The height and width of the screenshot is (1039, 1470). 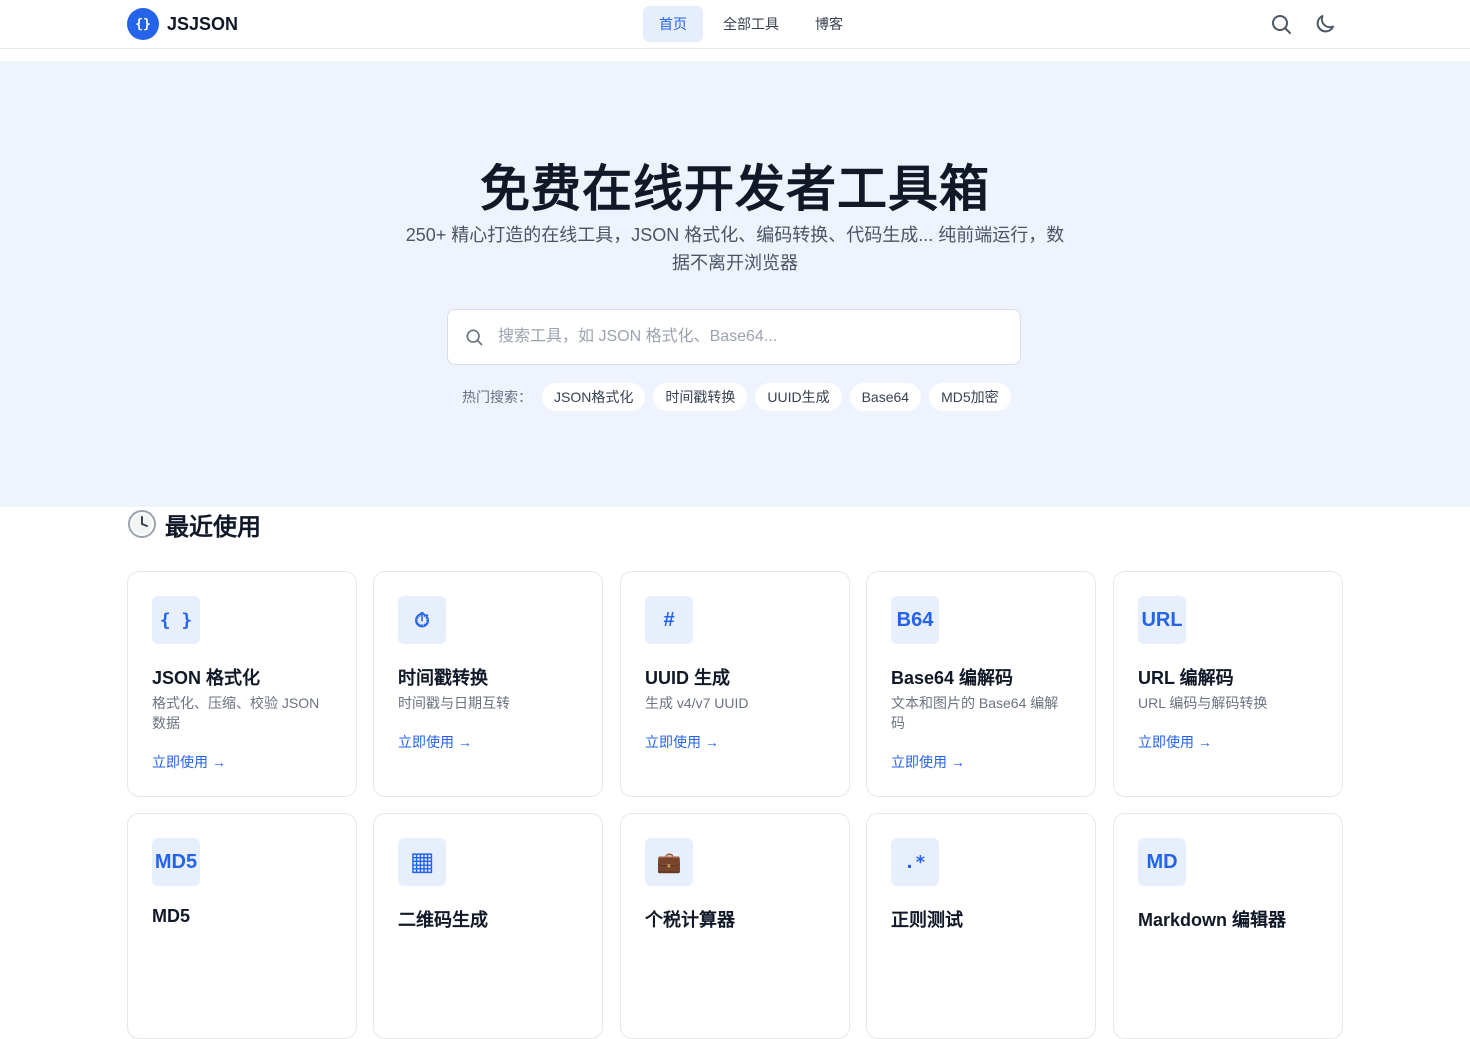 I want to click on braces-icon: { }, so click(x=176, y=620).